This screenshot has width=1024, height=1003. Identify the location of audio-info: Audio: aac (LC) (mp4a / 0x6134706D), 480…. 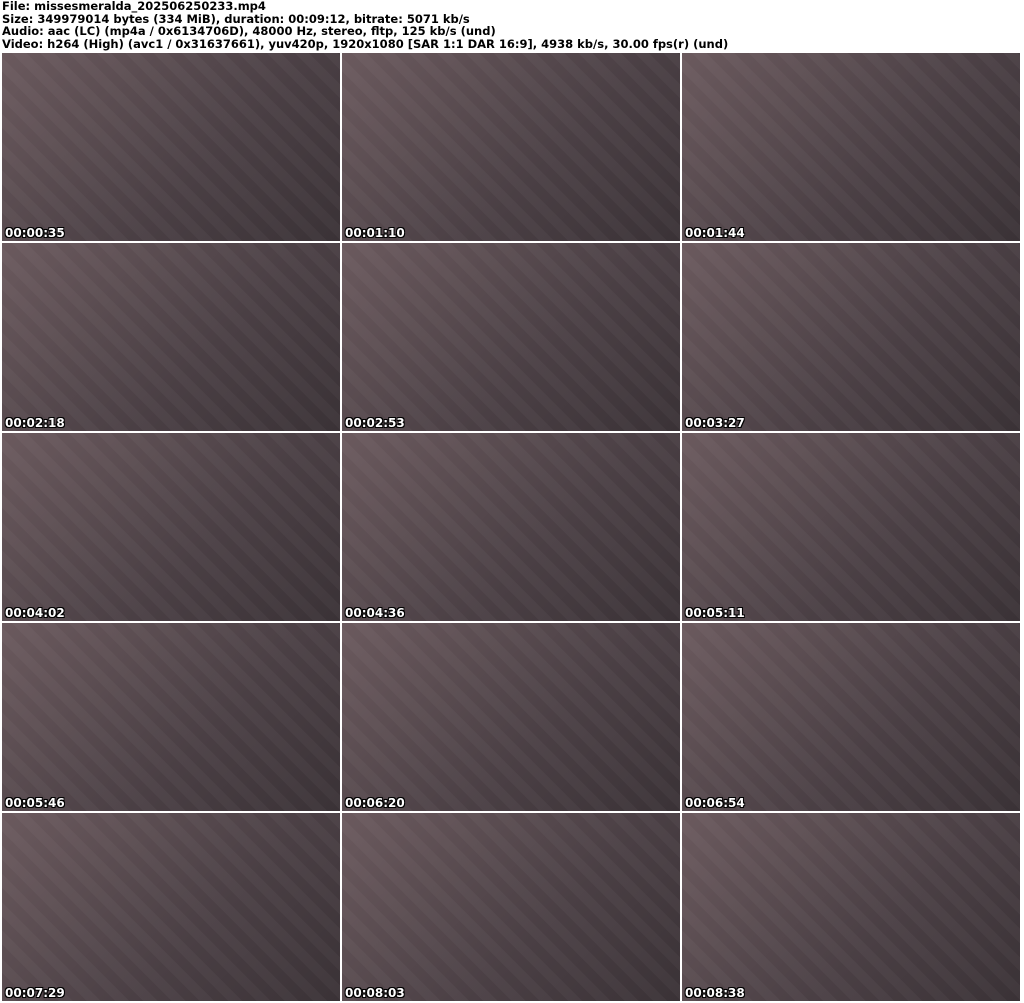
(249, 31).